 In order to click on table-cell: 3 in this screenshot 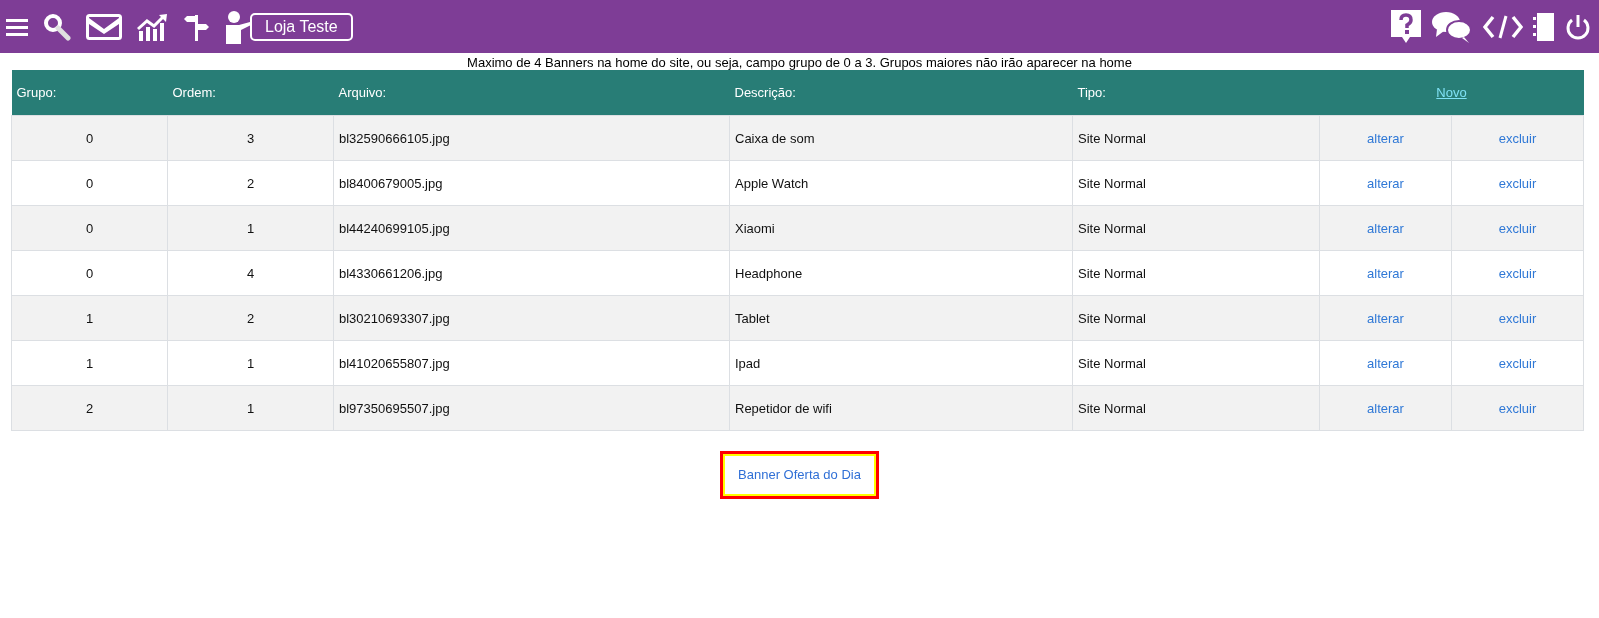, I will do `click(250, 138)`.